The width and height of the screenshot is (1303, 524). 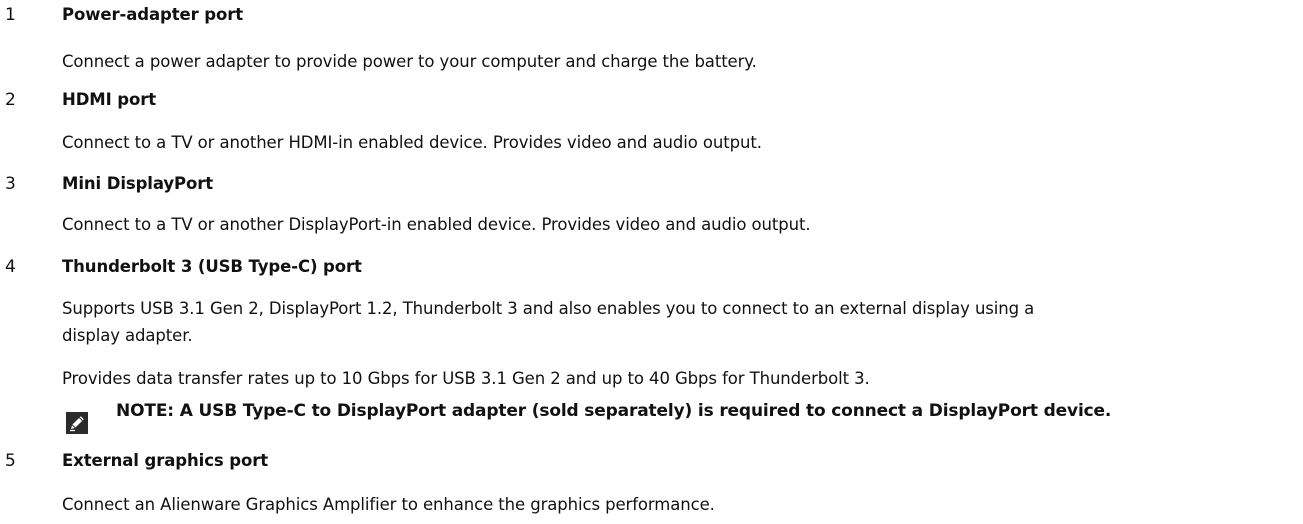 What do you see at coordinates (10, 15) in the screenshot?
I see `item-number: 1` at bounding box center [10, 15].